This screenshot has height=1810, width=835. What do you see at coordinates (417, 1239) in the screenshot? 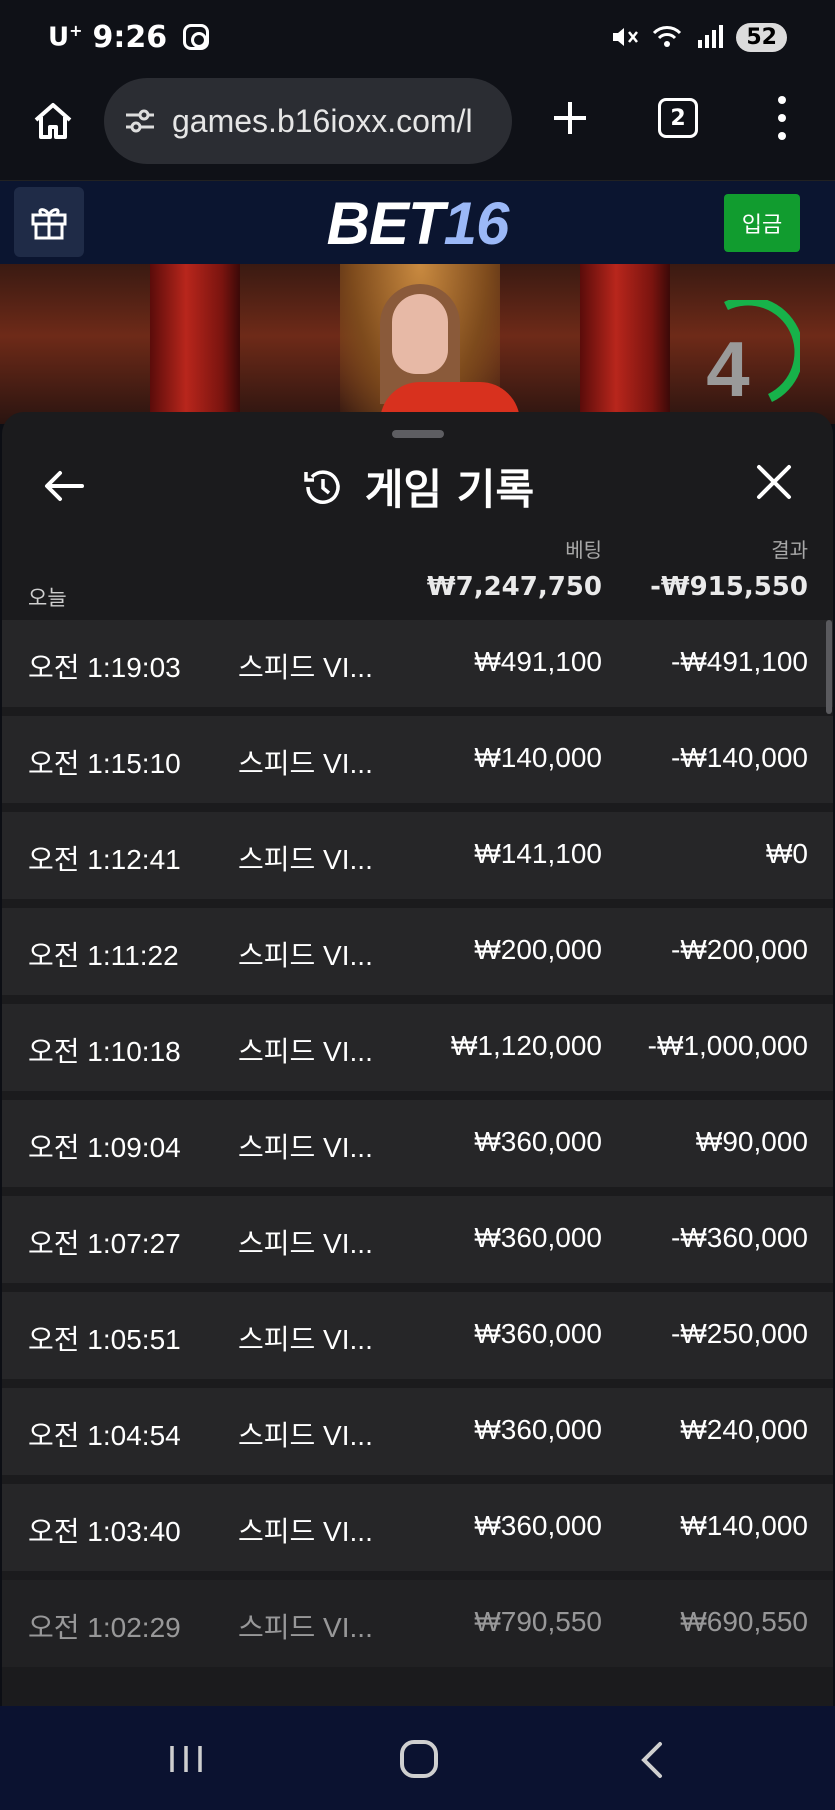
I see `history-row: 오전 1:07:27 스피드 VI... ₩360,000 -₩360,000` at bounding box center [417, 1239].